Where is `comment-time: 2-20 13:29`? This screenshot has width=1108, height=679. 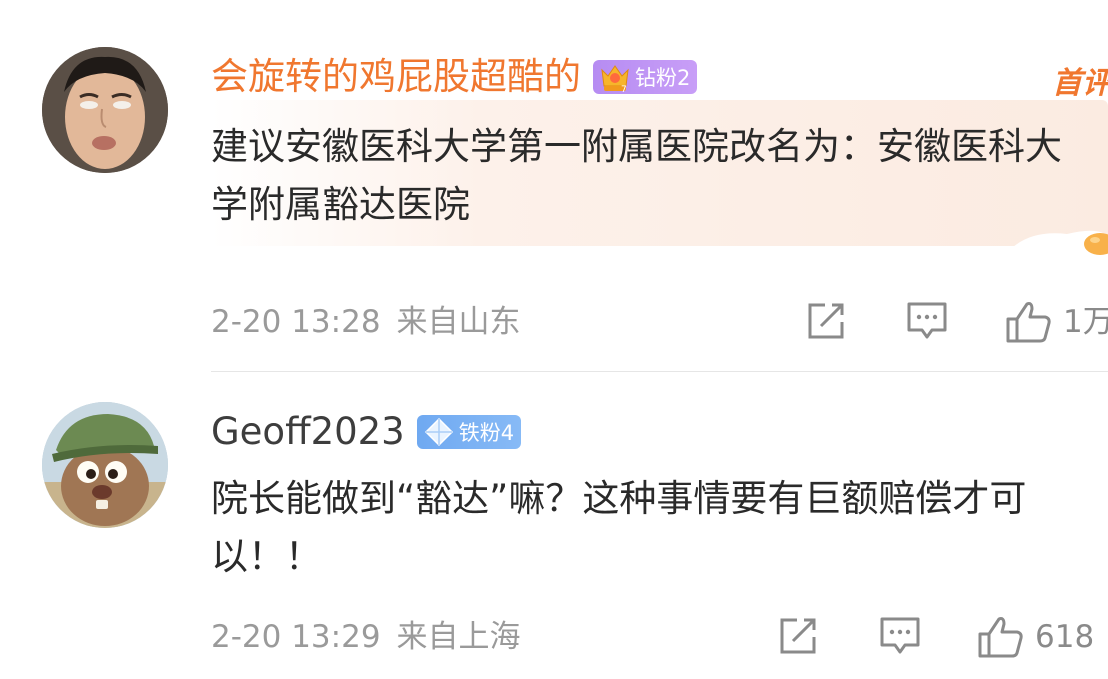 comment-time: 2-20 13:29 is located at coordinates (296, 637).